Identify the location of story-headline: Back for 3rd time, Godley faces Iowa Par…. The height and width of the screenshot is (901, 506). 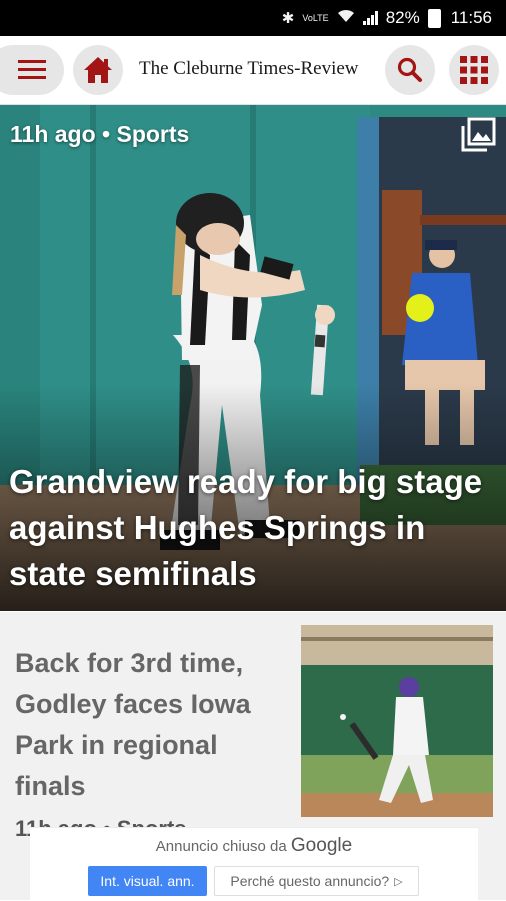
(150, 725).